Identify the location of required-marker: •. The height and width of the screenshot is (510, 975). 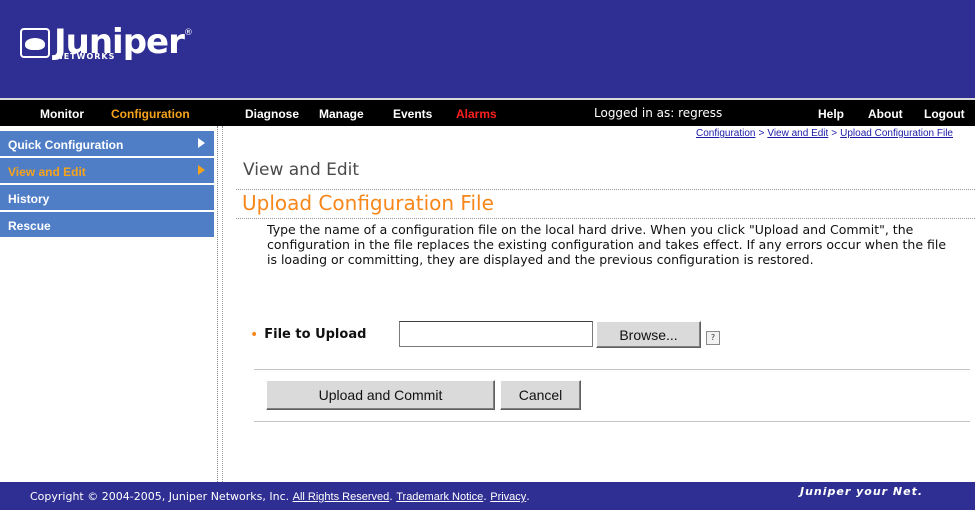
(254, 334).